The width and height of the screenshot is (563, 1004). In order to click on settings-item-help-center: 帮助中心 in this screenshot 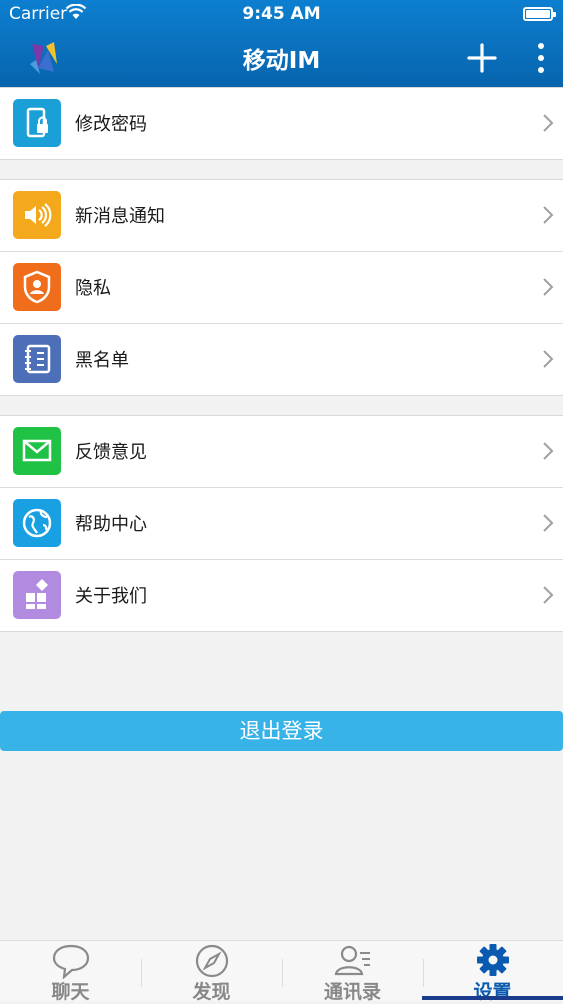, I will do `click(281, 524)`.